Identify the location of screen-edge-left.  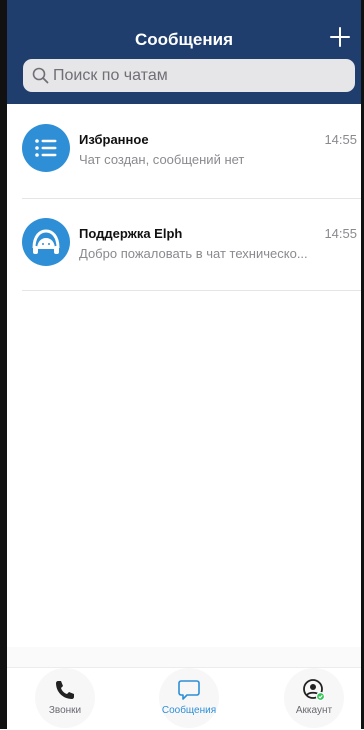
(3, 364).